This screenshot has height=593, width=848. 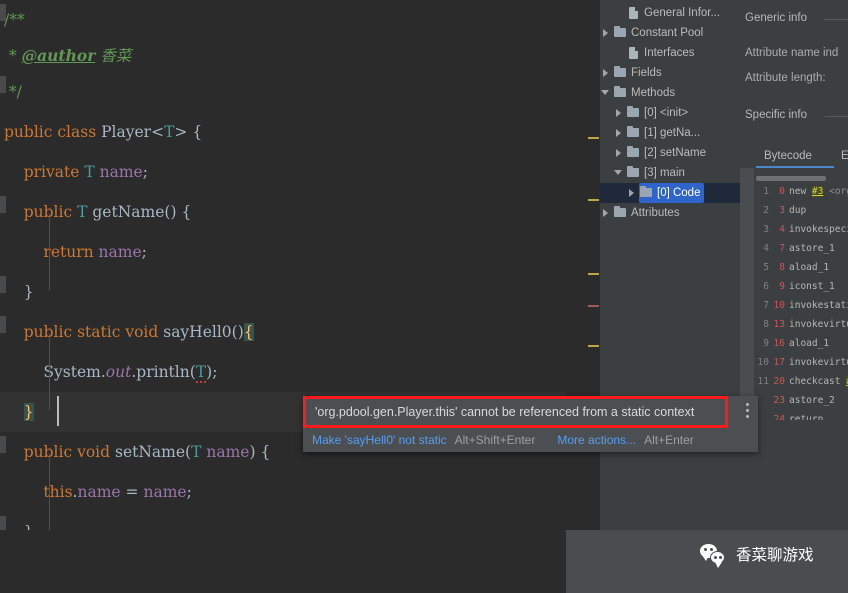 What do you see at coordinates (283, 292) in the screenshot?
I see `code-line: }` at bounding box center [283, 292].